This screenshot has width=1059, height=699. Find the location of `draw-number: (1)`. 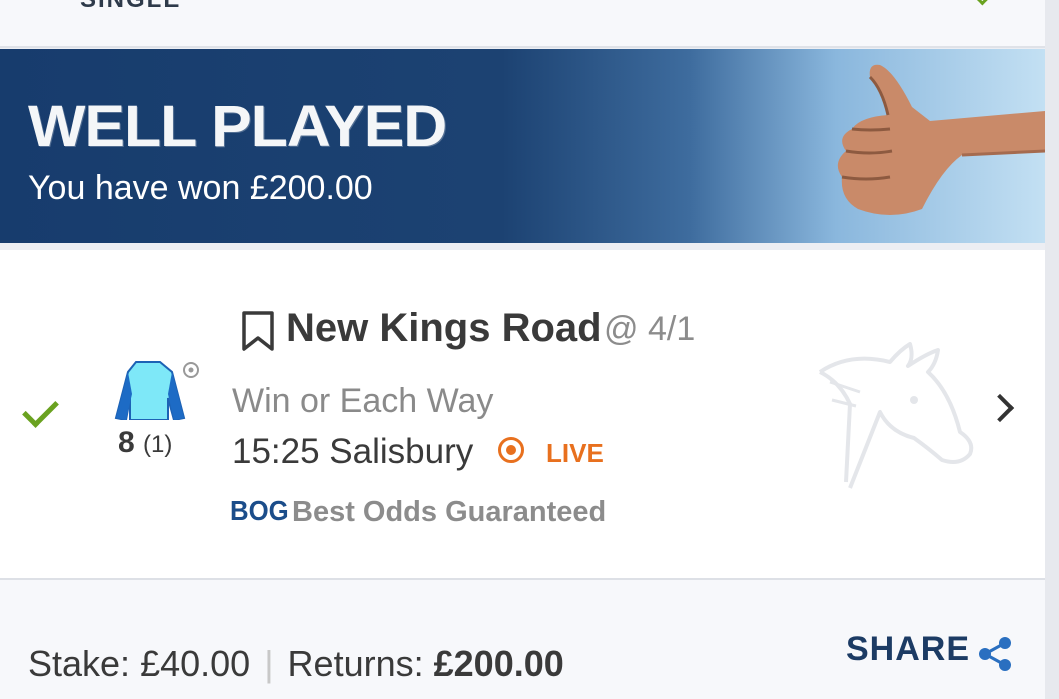

draw-number: (1) is located at coordinates (158, 444).